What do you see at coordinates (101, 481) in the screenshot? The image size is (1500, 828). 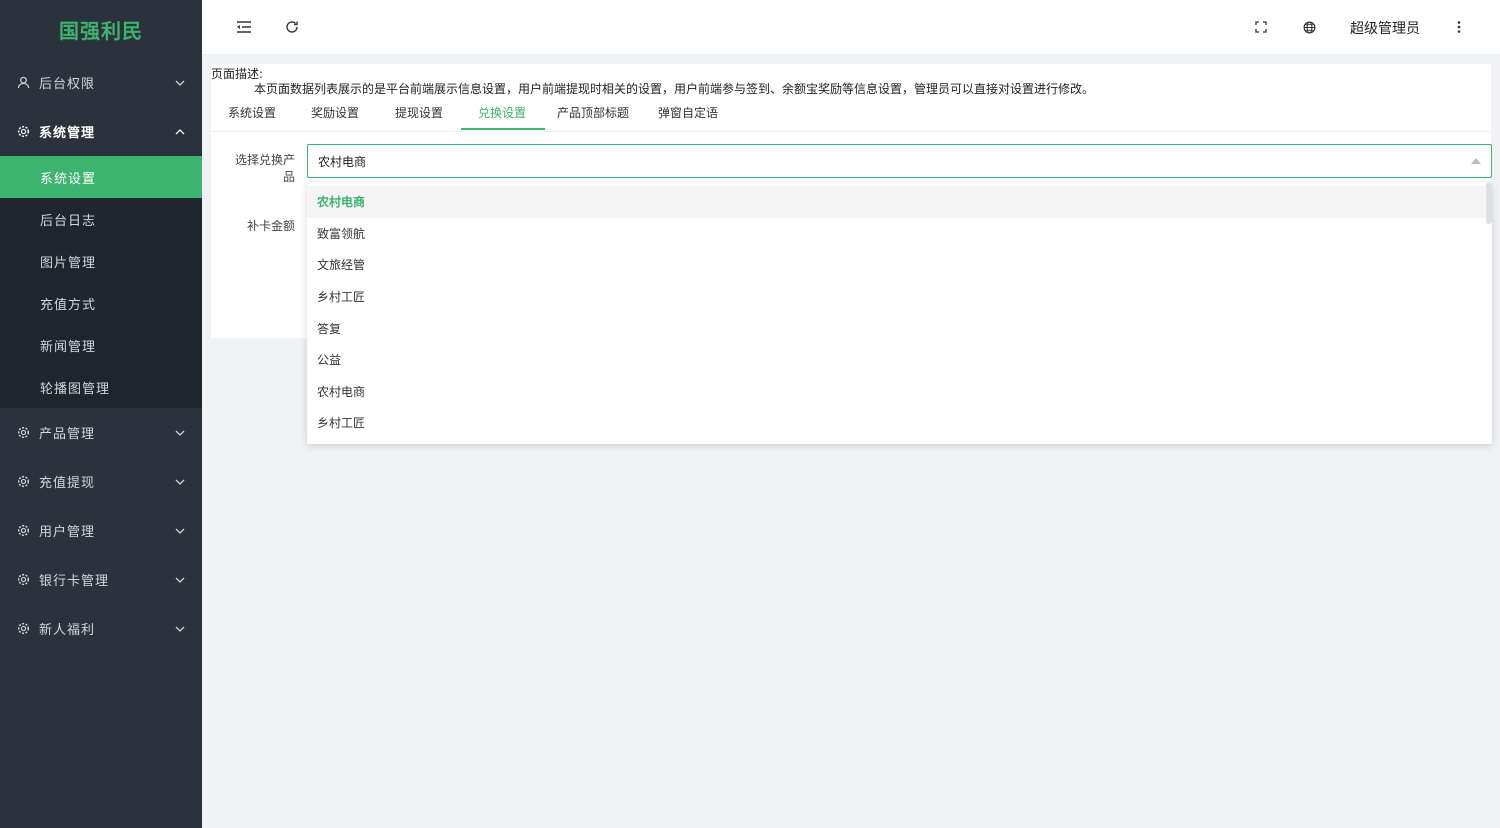 I see `sidebar-item-recharge-withdraw: 充值提现` at bounding box center [101, 481].